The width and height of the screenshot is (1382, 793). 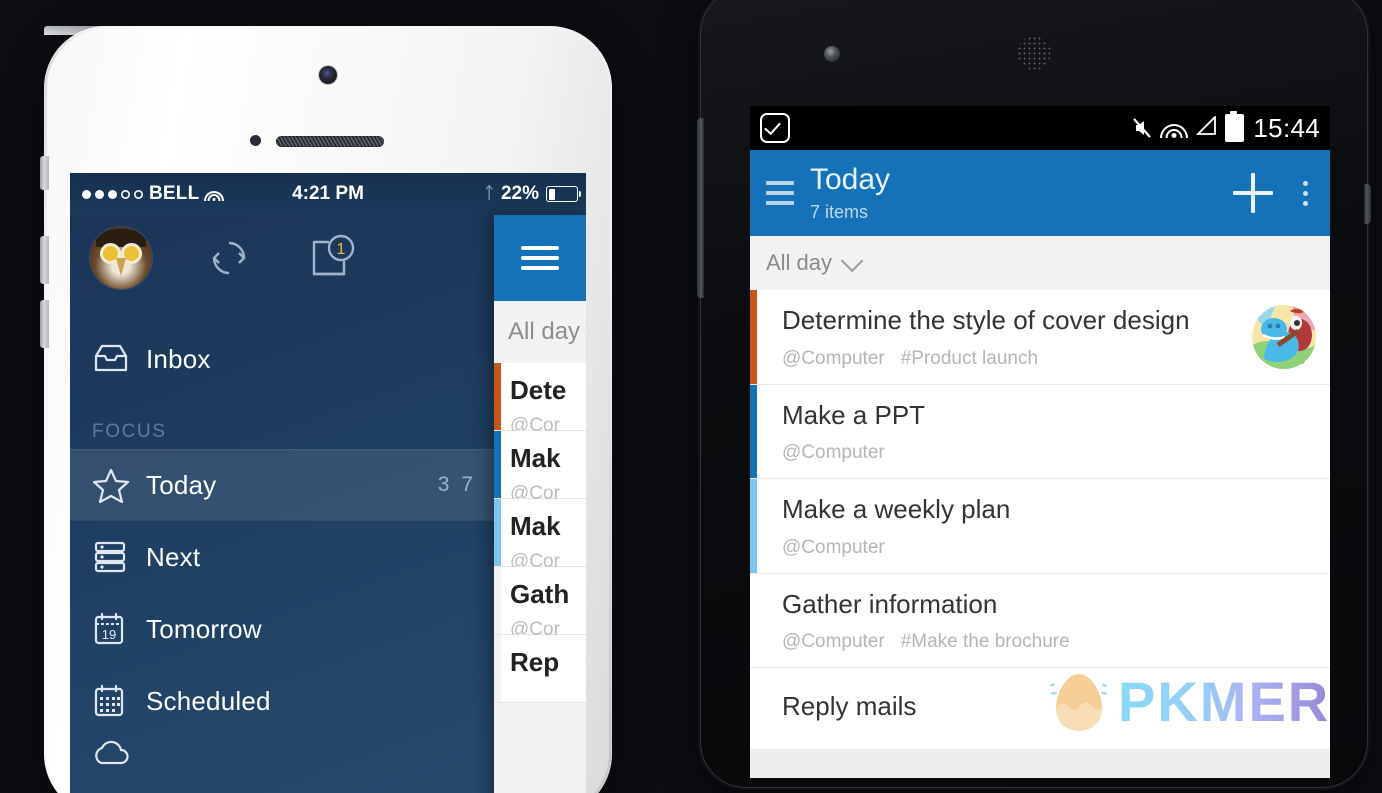 I want to click on sidebar-item-label: Inbox, so click(x=178, y=358).